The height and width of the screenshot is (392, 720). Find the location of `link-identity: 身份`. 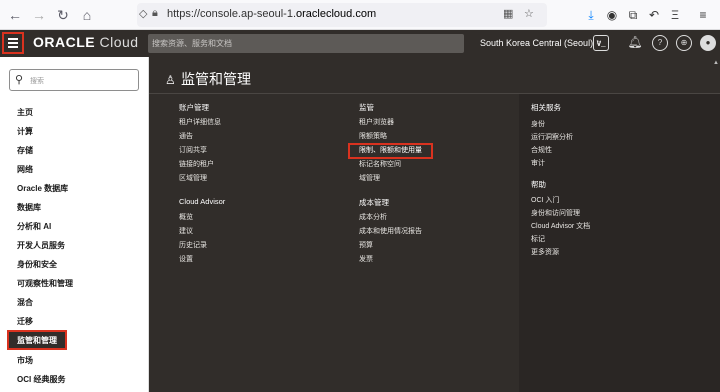

link-identity: 身份 is located at coordinates (538, 124).